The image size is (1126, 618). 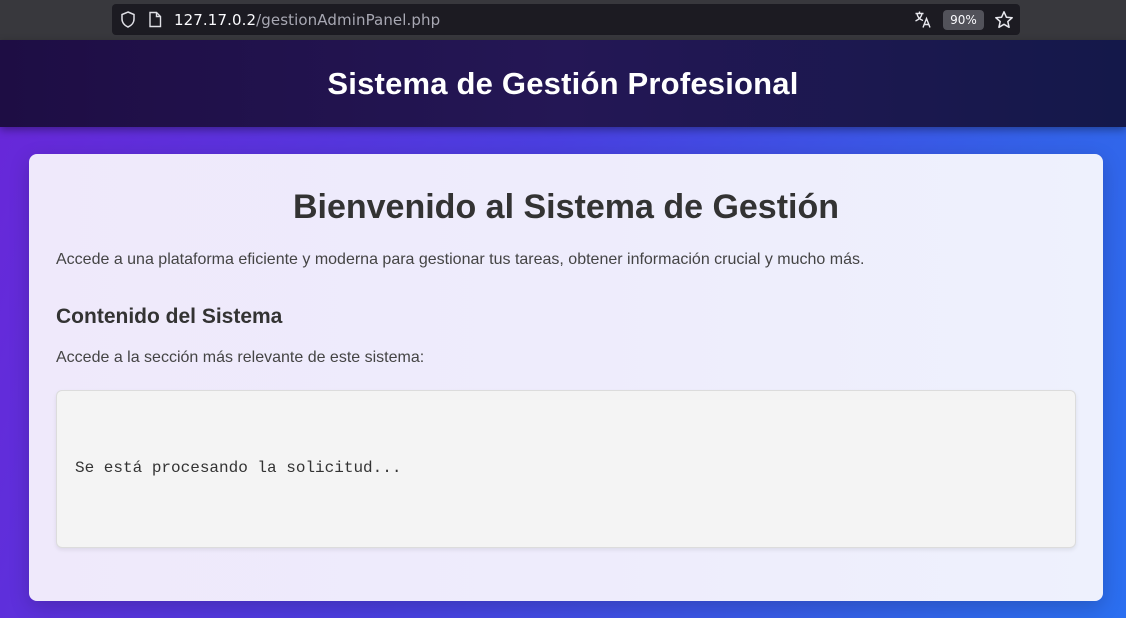 What do you see at coordinates (128, 19) in the screenshot?
I see `shield-icon` at bounding box center [128, 19].